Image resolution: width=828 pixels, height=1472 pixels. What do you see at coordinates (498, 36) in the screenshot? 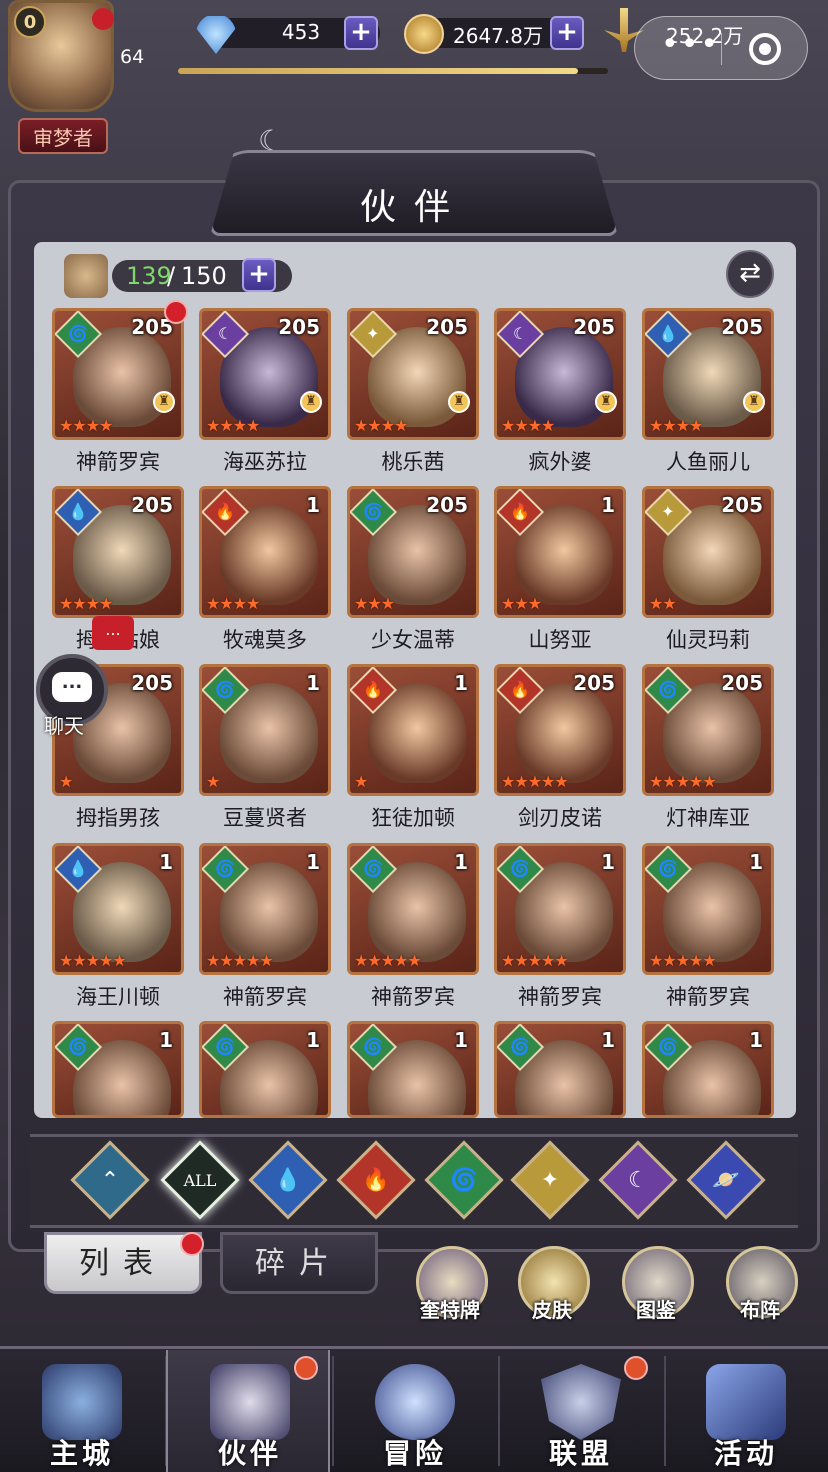
I see `gold-count: 2647.8万` at bounding box center [498, 36].